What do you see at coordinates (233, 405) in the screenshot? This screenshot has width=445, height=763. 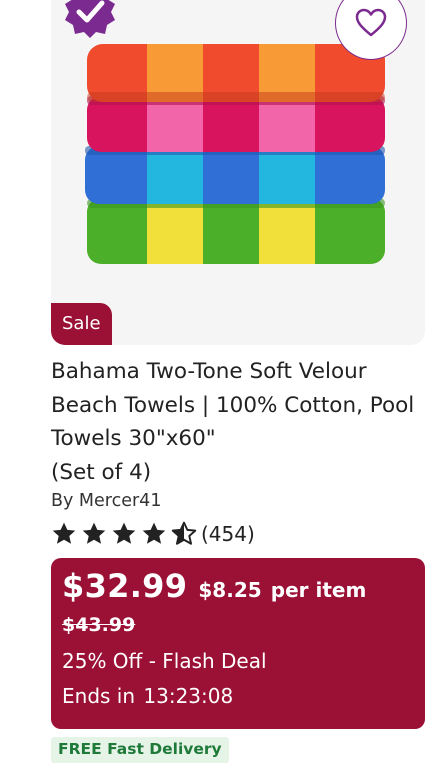 I see `title-line: Beach Towels | 100% Cotton, Pool` at bounding box center [233, 405].